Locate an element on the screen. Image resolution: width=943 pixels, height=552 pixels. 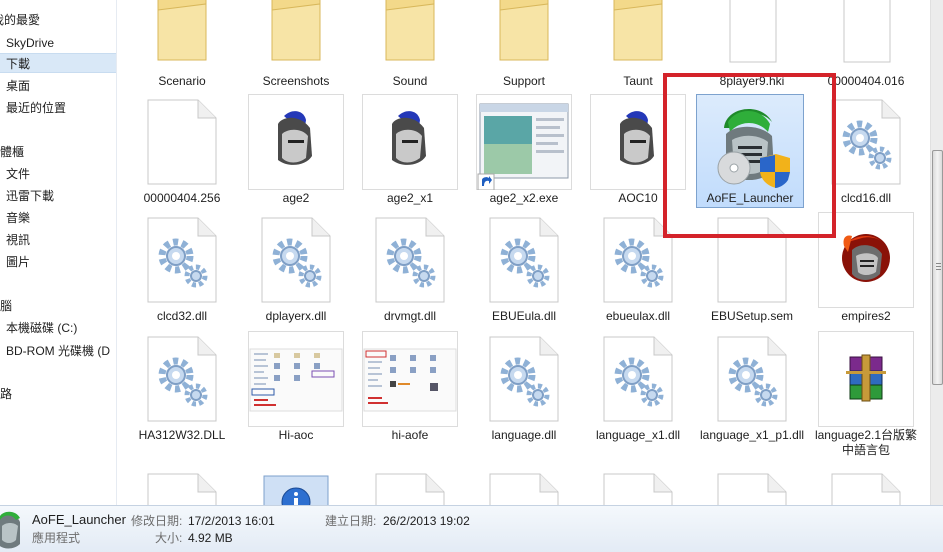
nav-item-videos: 視訊 is located at coordinates (58, 240).